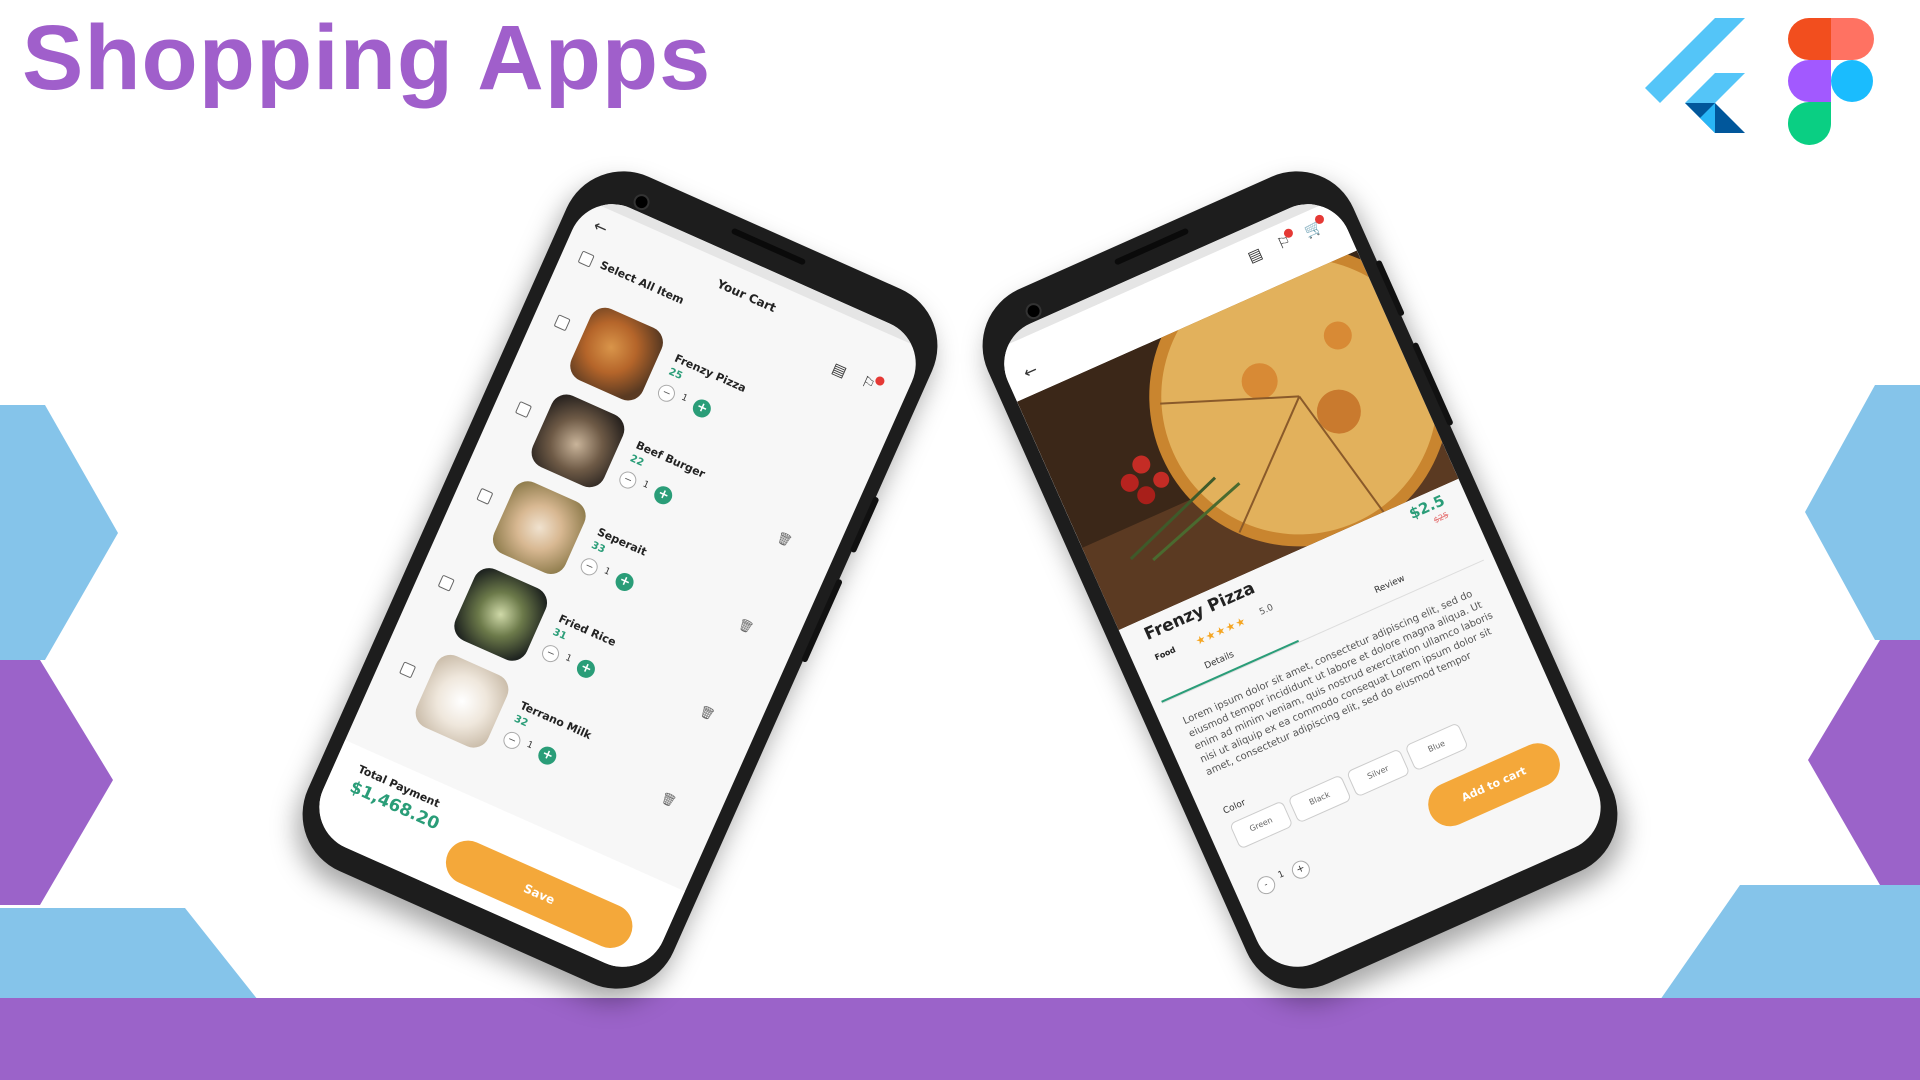 Image resolution: width=1920 pixels, height=1080 pixels. I want to click on product-category: Food, so click(1165, 654).